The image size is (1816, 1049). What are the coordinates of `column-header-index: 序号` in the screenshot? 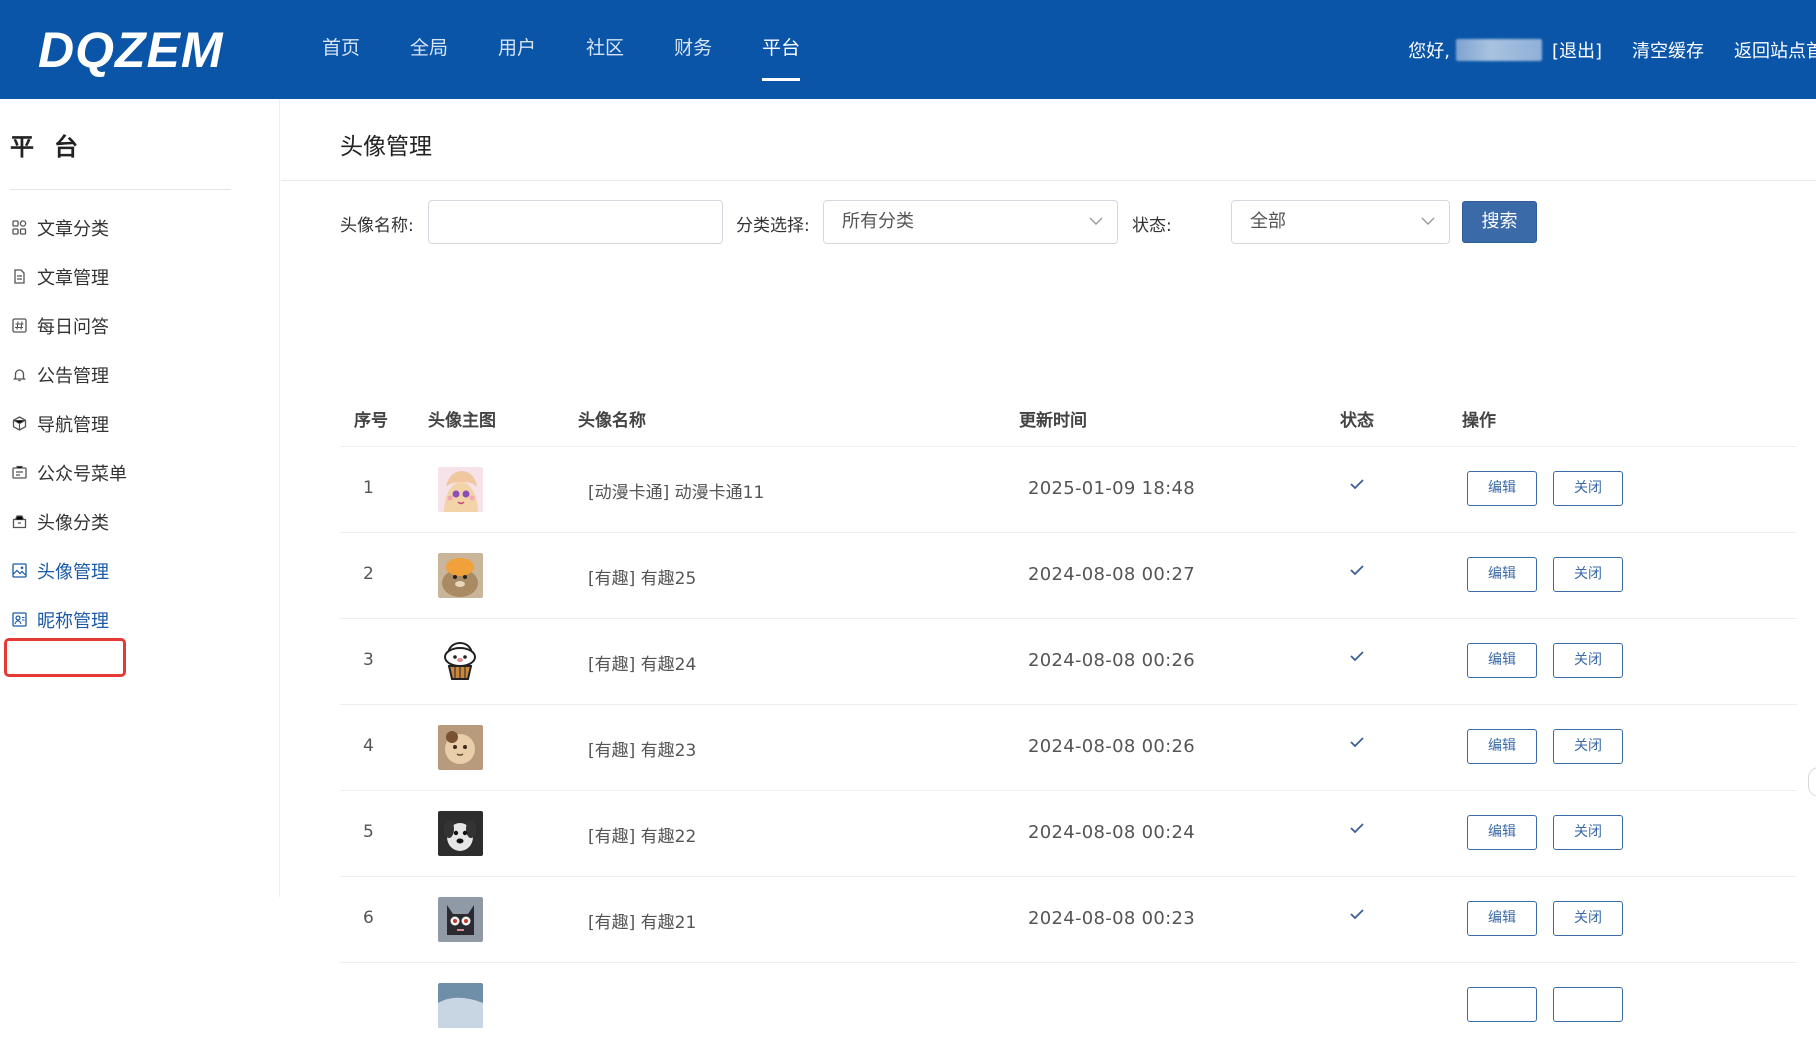 It's located at (371, 421).